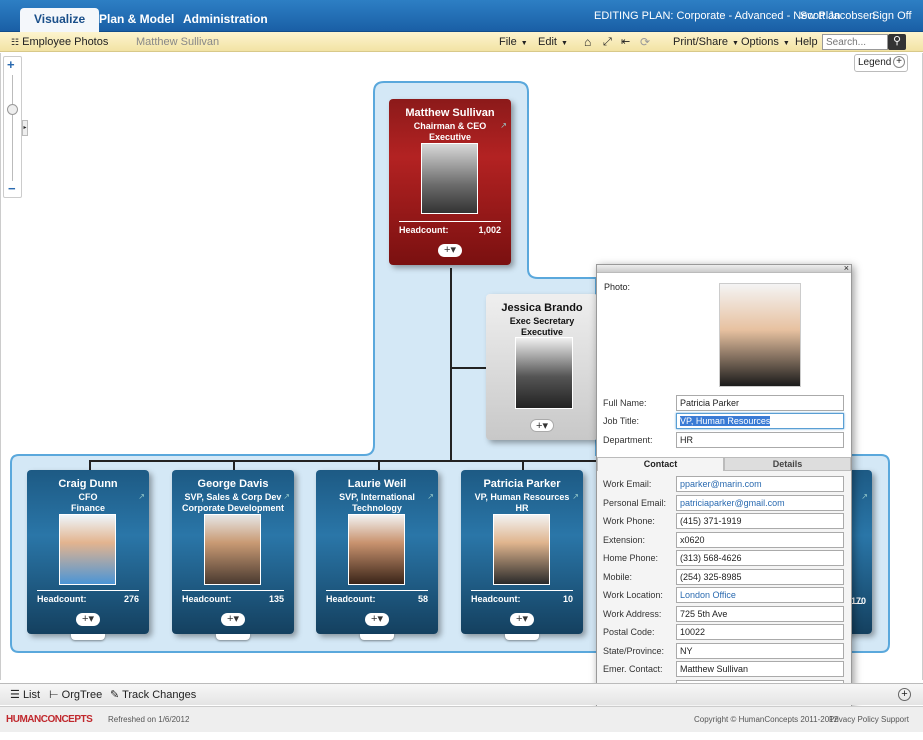 This screenshot has width=923, height=740. I want to click on job-title-label: Job Title:, so click(621, 421).